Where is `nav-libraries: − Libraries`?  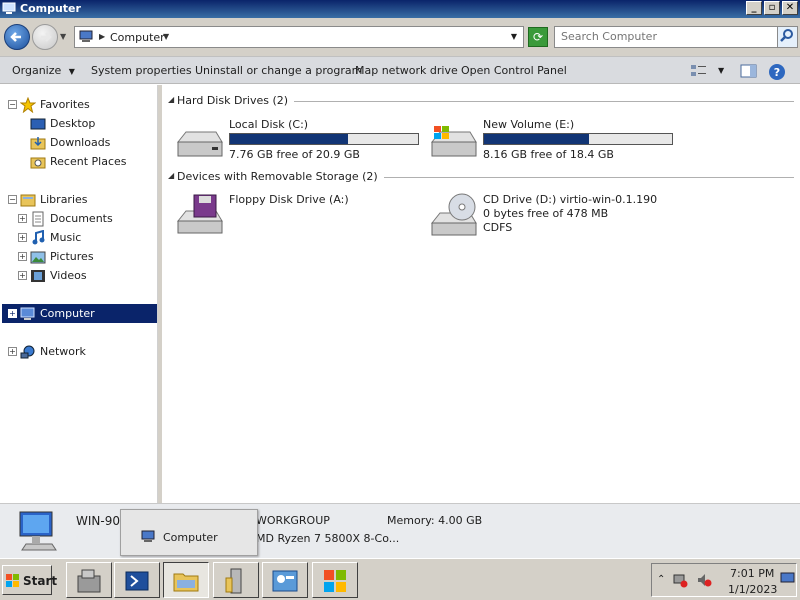
nav-libraries: − Libraries is located at coordinates (79, 200).